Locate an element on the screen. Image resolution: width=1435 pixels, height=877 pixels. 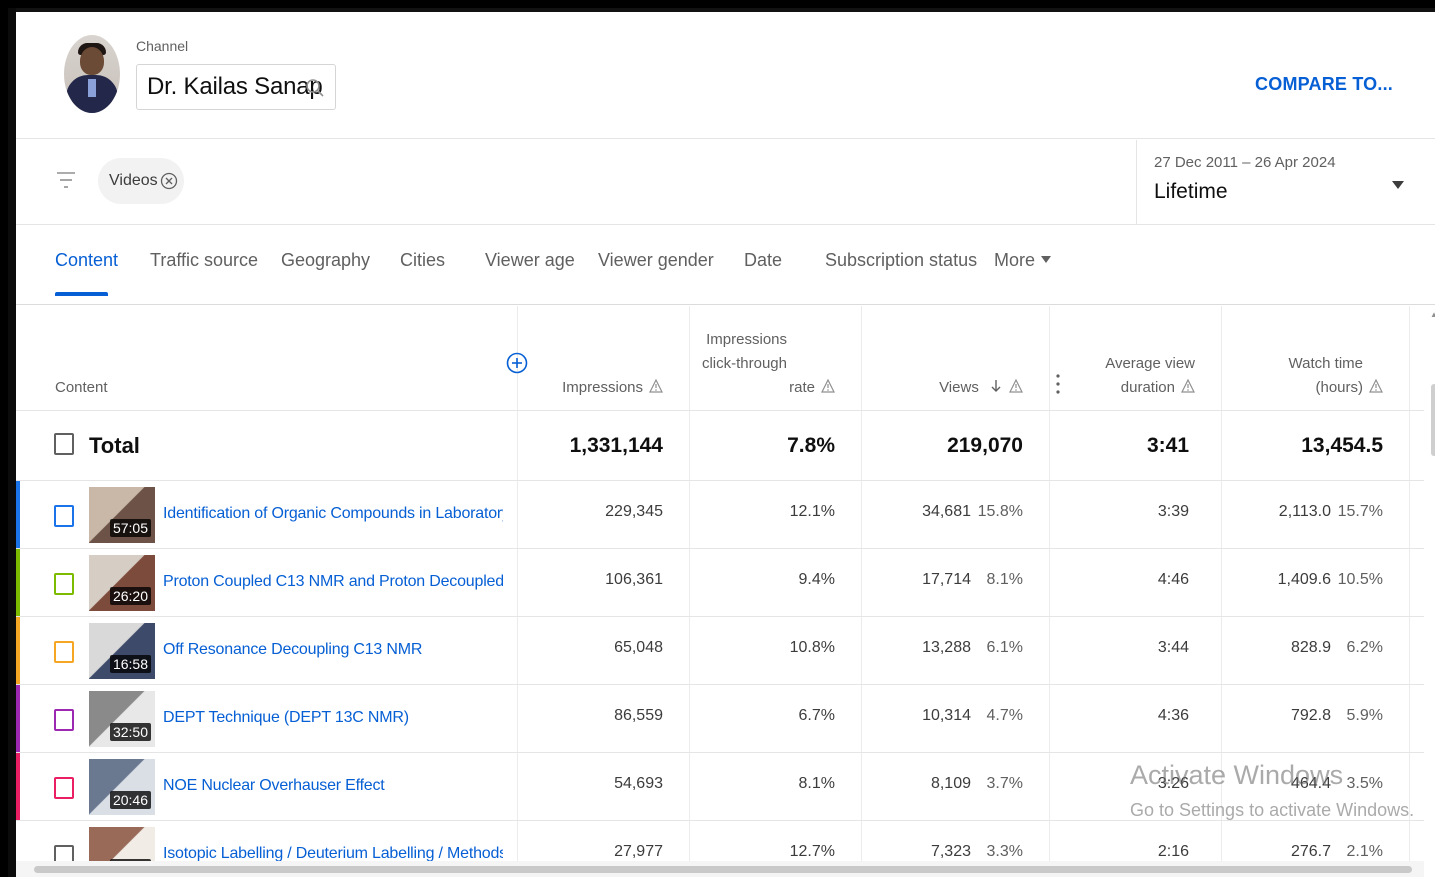
tab-more: More is located at coordinates (1023, 260).